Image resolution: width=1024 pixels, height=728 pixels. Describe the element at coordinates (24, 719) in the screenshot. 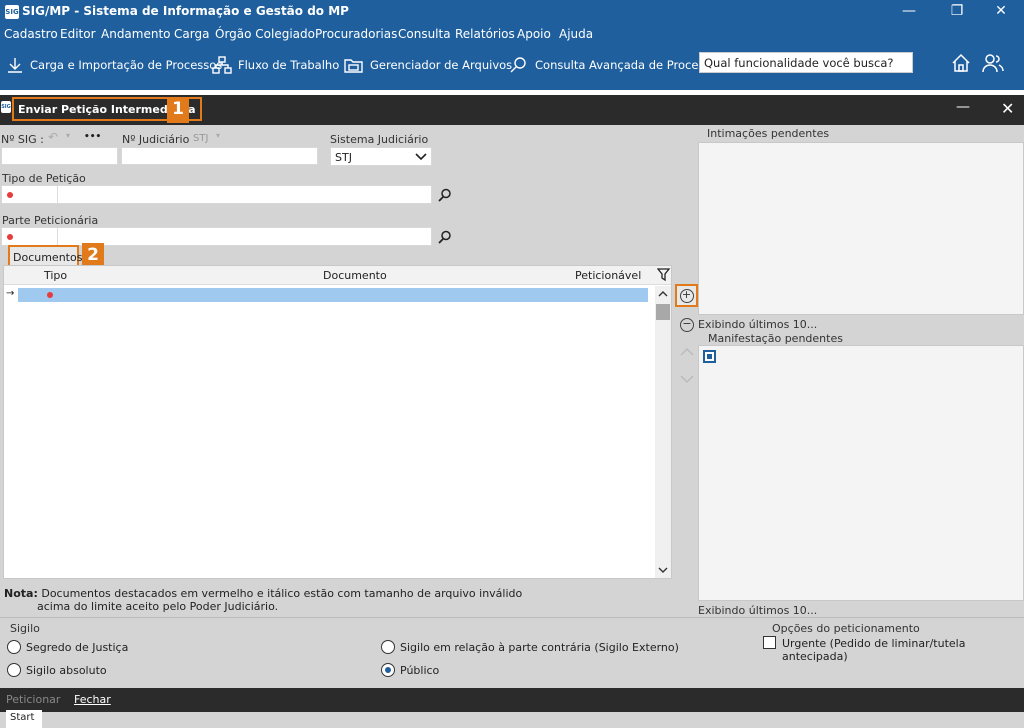

I see `start-button: Start` at that location.